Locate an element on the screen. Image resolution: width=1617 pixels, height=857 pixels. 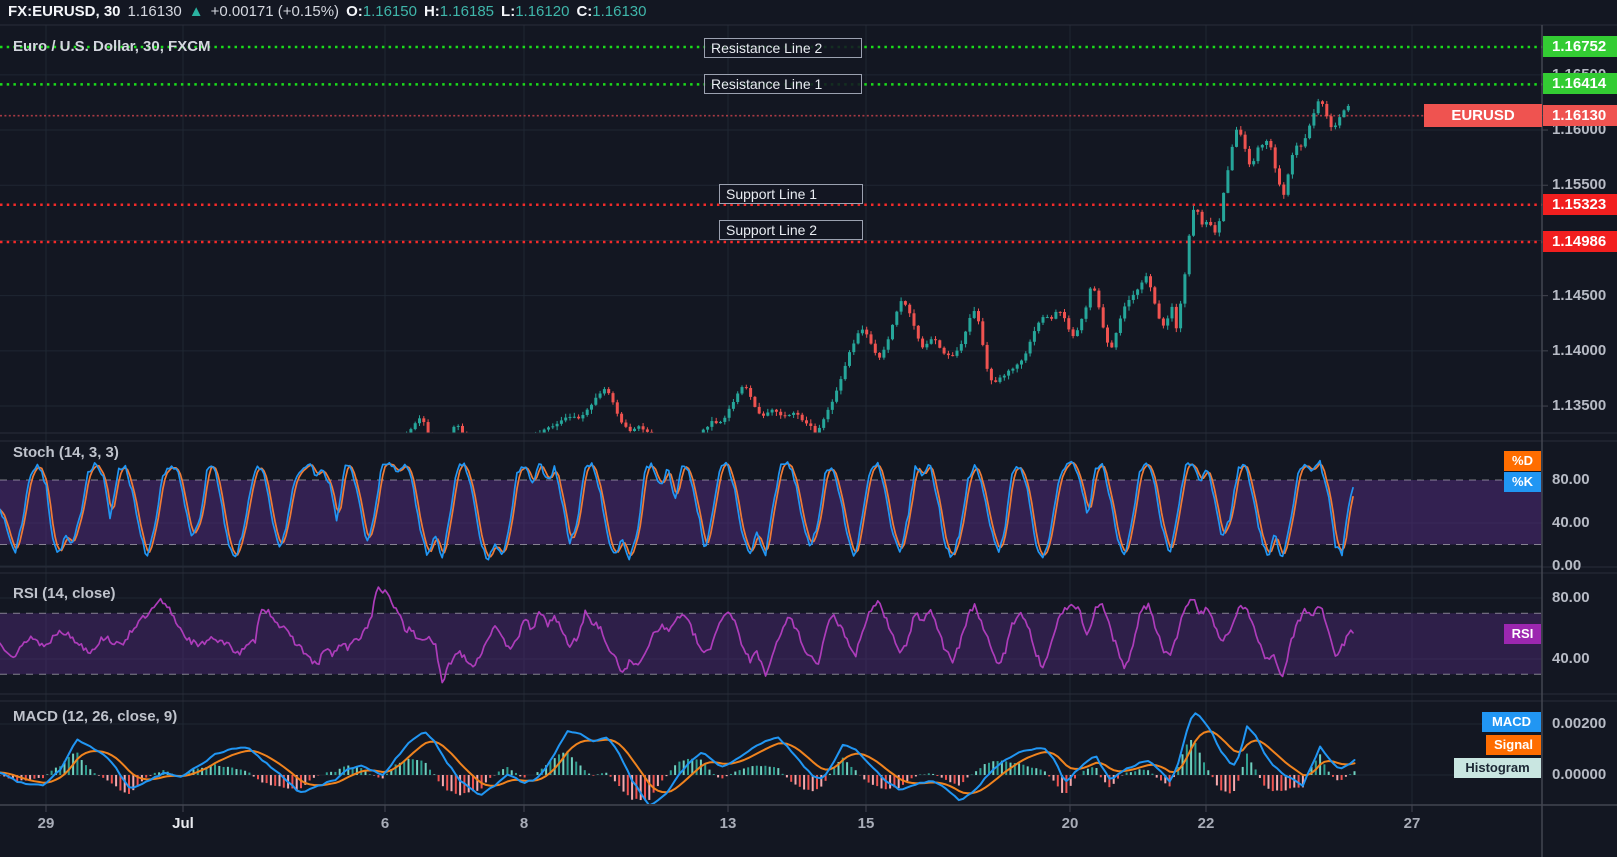
resistance-line-1-tag: Resistance Line 1 is located at coordinates (783, 84).